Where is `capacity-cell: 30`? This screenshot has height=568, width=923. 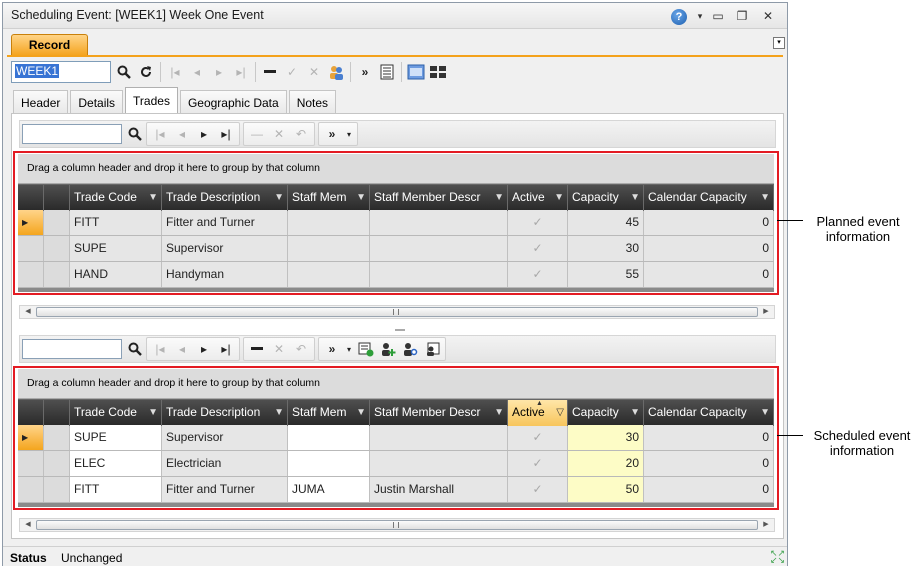 capacity-cell: 30 is located at coordinates (606, 248).